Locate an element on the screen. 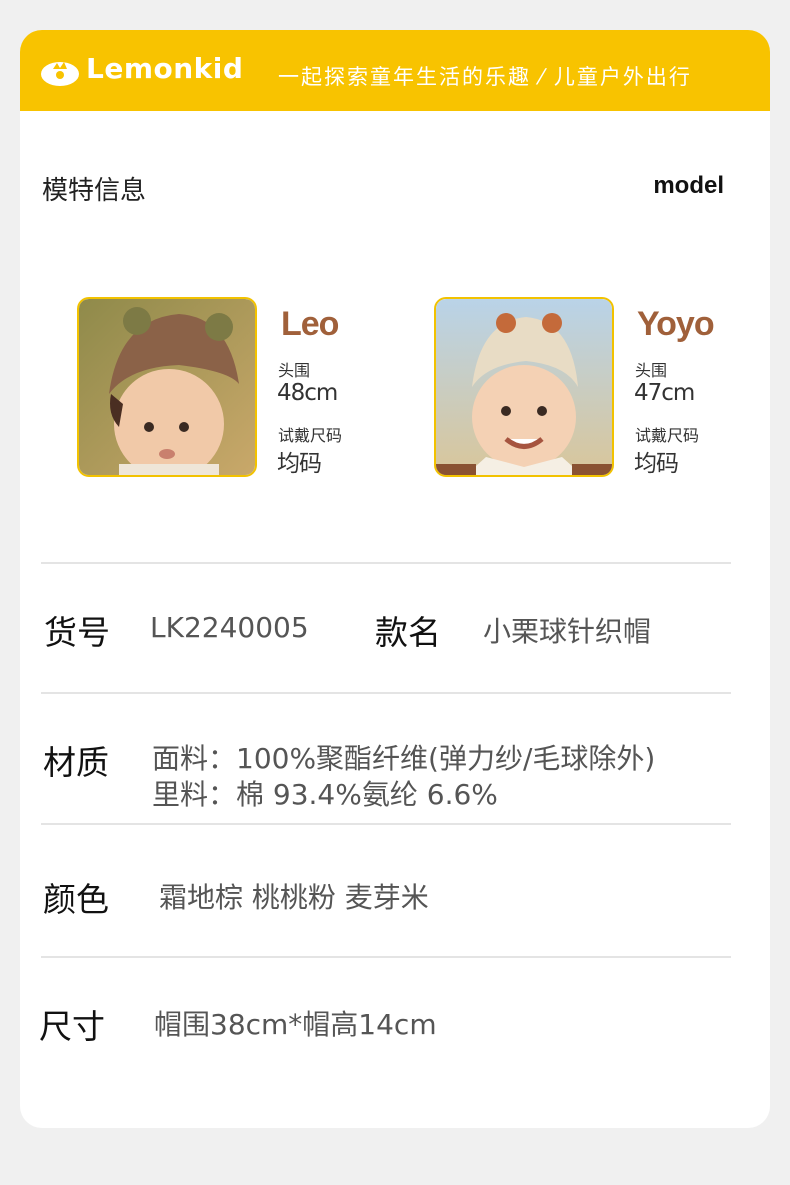  brand-name: Lemonkid is located at coordinates (165, 68).